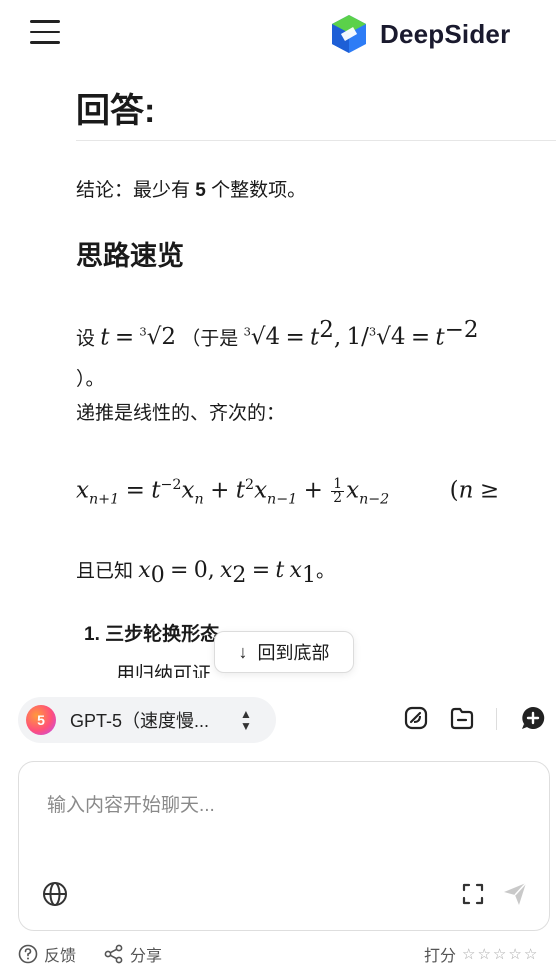  I want to click on sticker-icon, so click(416, 718).